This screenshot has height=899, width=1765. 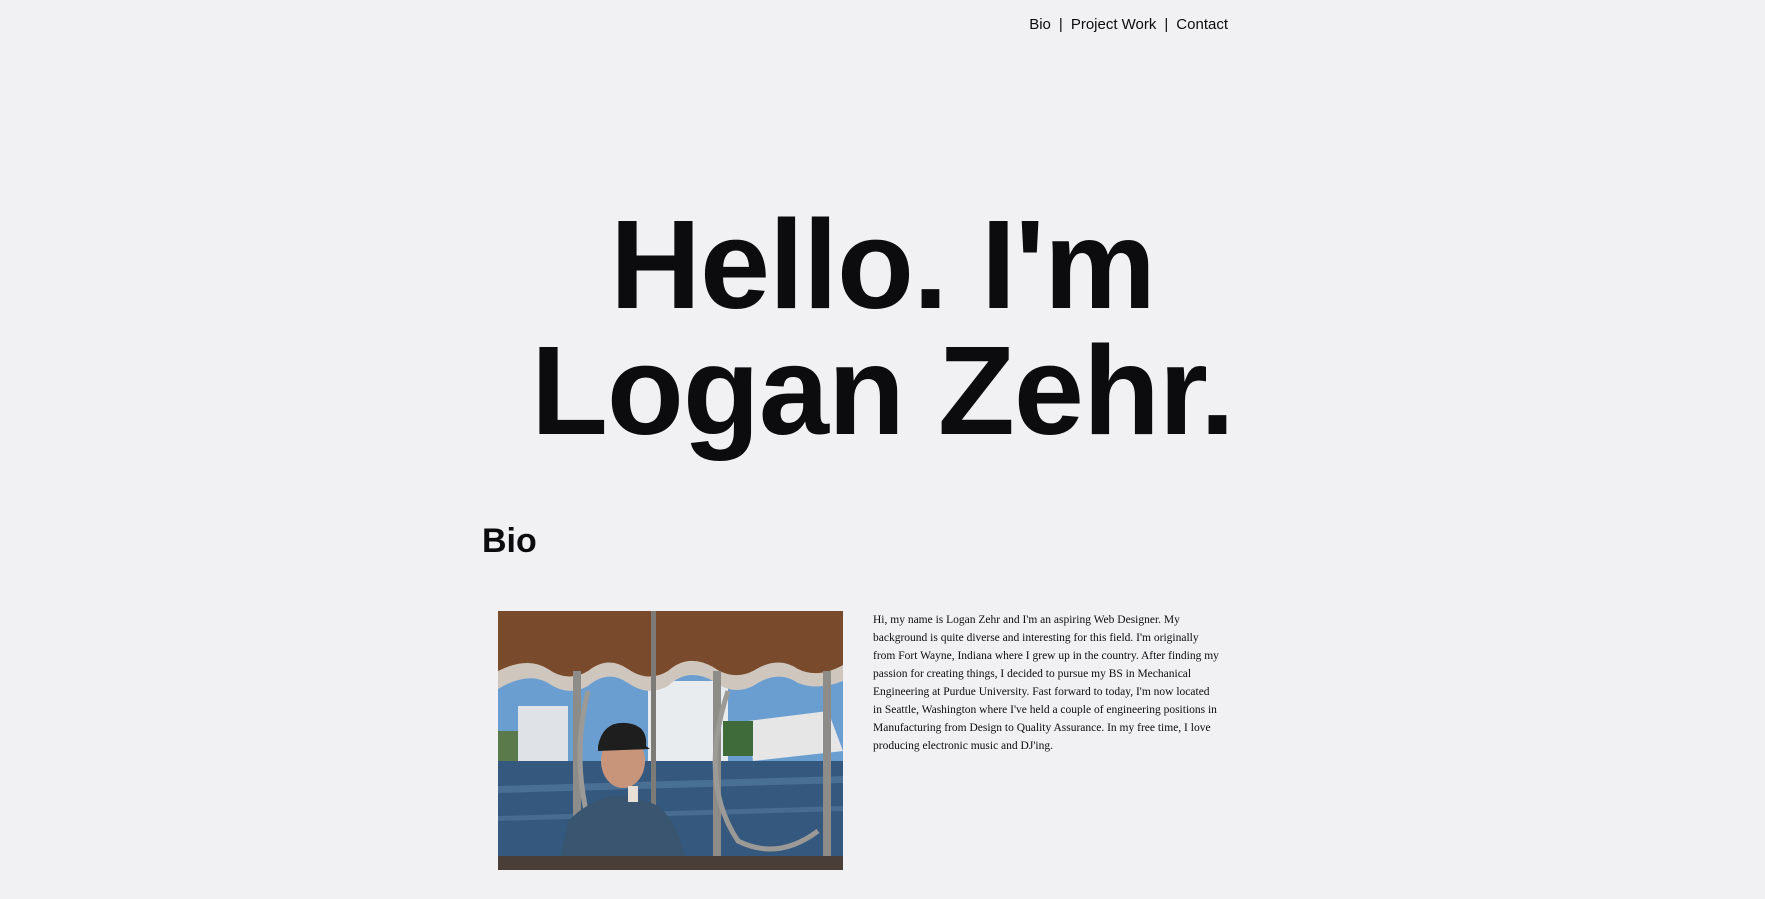 I want to click on bio-photo, so click(x=670, y=740).